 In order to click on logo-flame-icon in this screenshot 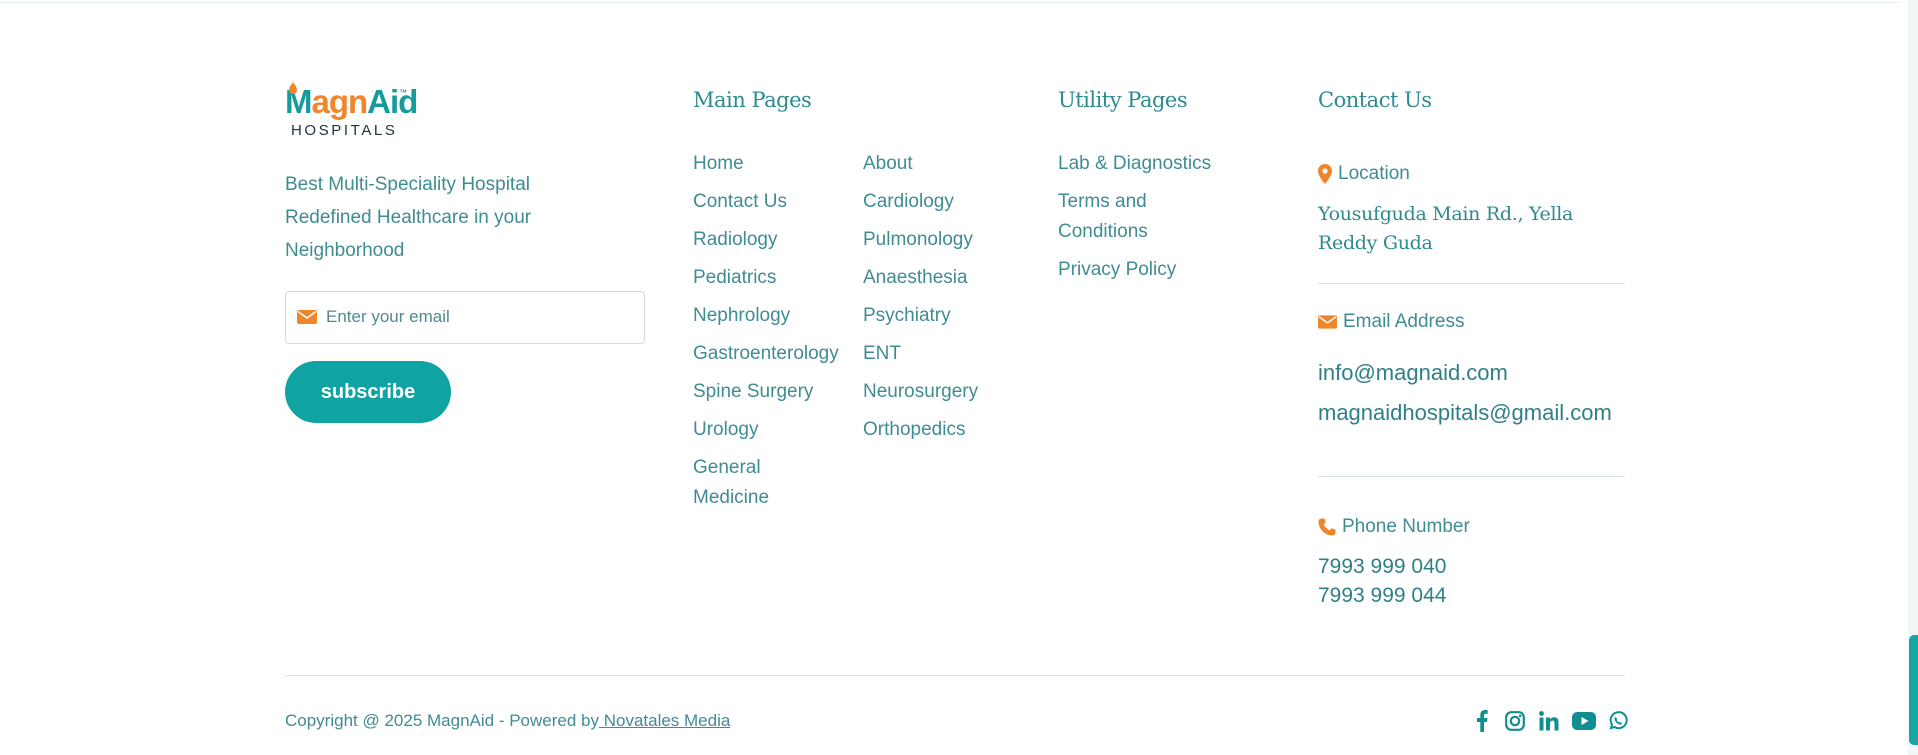, I will do `click(293, 88)`.